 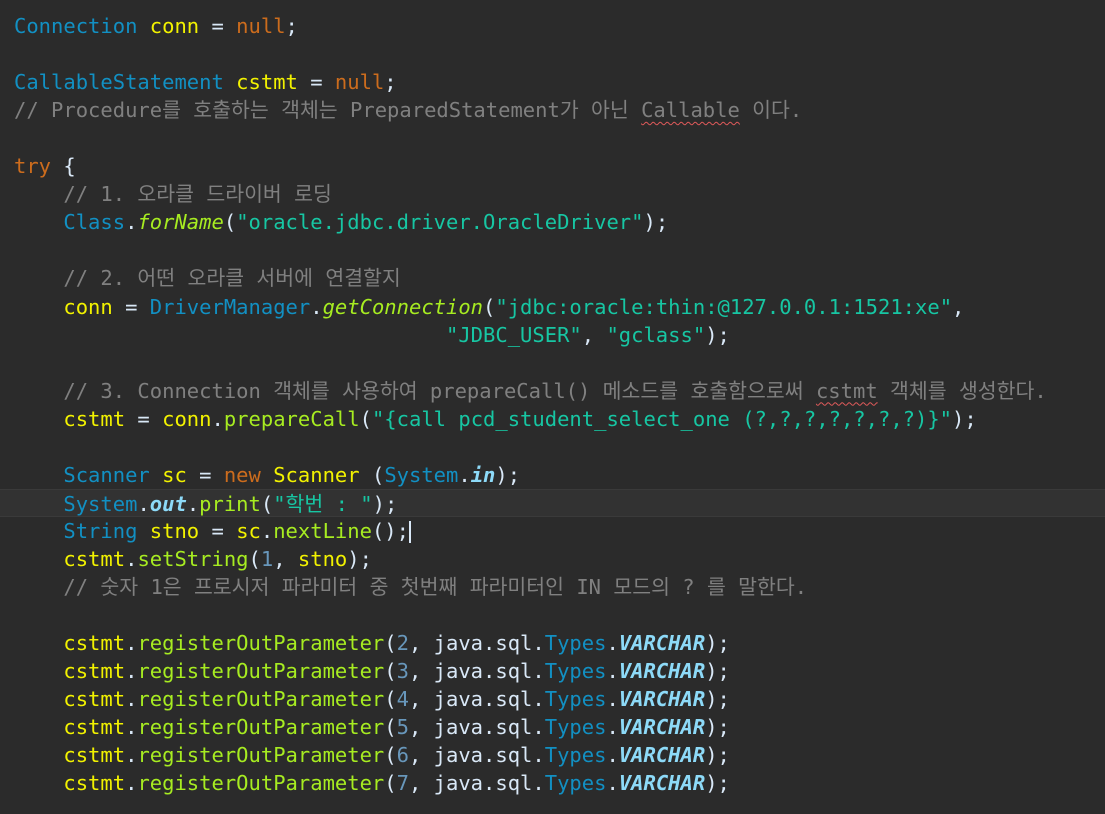 What do you see at coordinates (403, 306) in the screenshot?
I see `code-token: getConnection` at bounding box center [403, 306].